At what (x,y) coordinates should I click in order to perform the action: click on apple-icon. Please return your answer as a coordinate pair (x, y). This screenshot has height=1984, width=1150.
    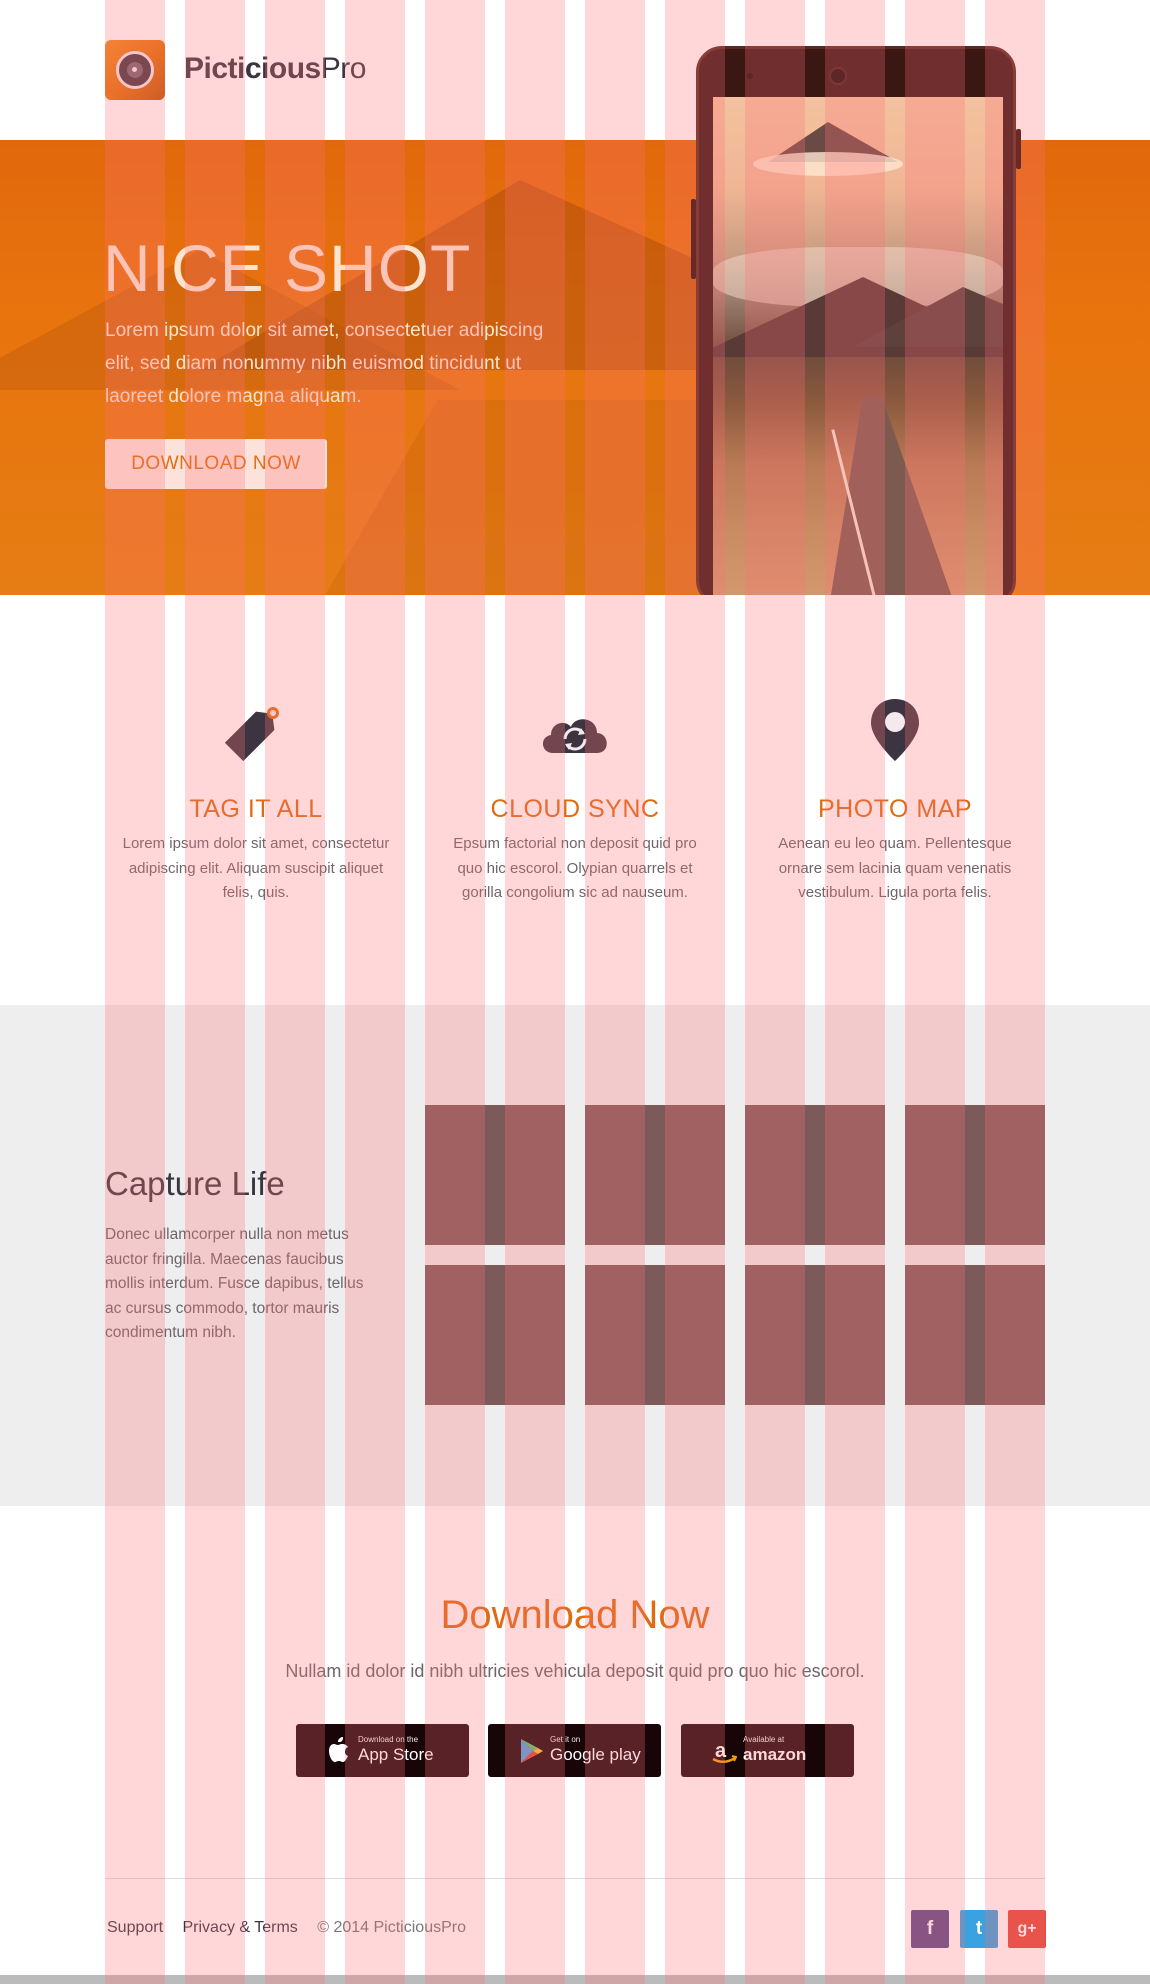
    Looking at the image, I should click on (338, 1749).